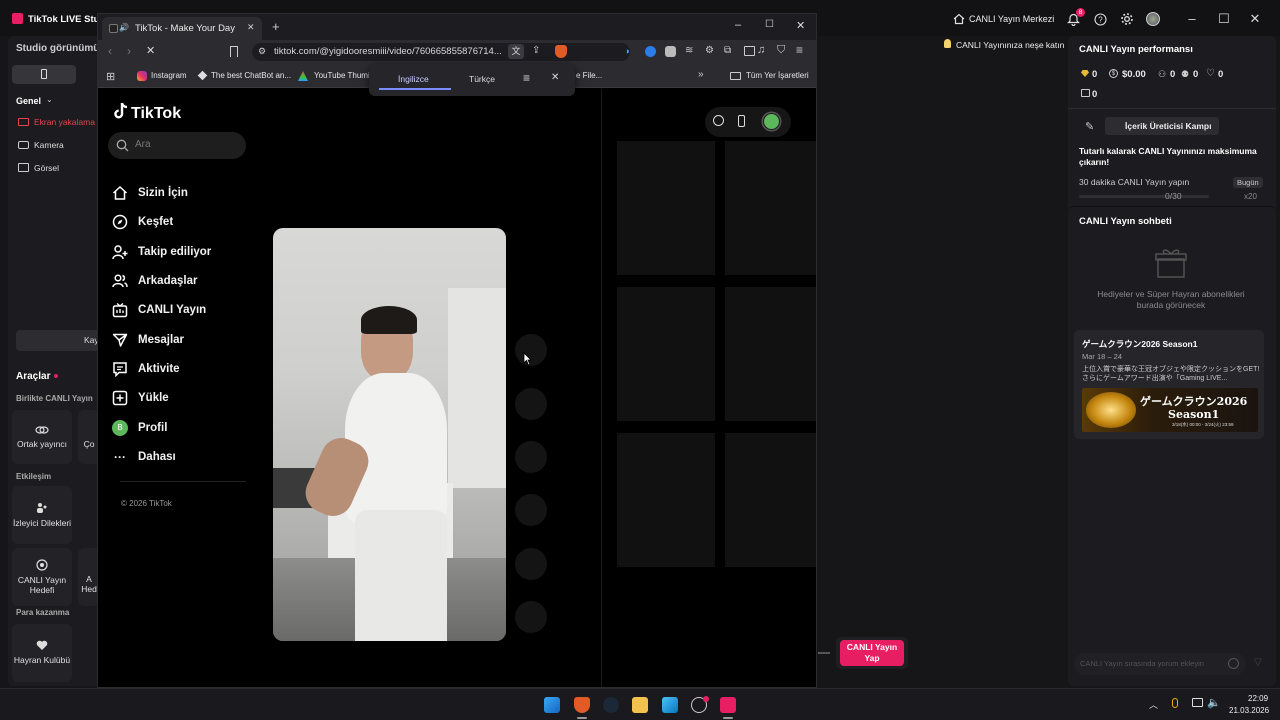  What do you see at coordinates (251, 27) in the screenshot?
I see `tab-close-icon: ✕` at bounding box center [251, 27].